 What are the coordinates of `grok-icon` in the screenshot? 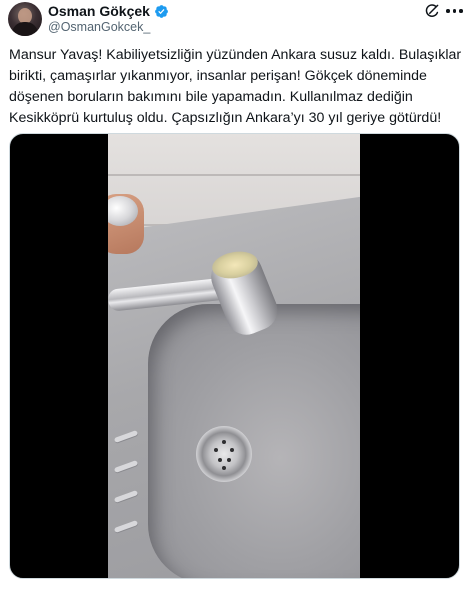 It's located at (432, 11).